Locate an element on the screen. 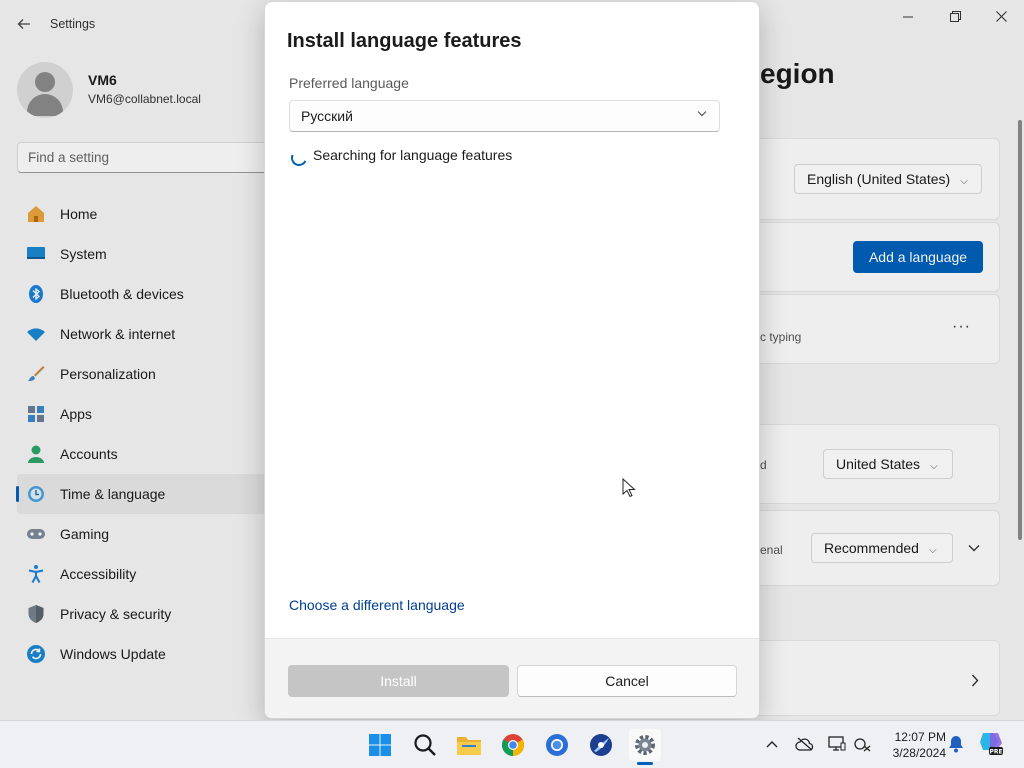  choose-different-language-link: Choose a different language is located at coordinates (377, 605).